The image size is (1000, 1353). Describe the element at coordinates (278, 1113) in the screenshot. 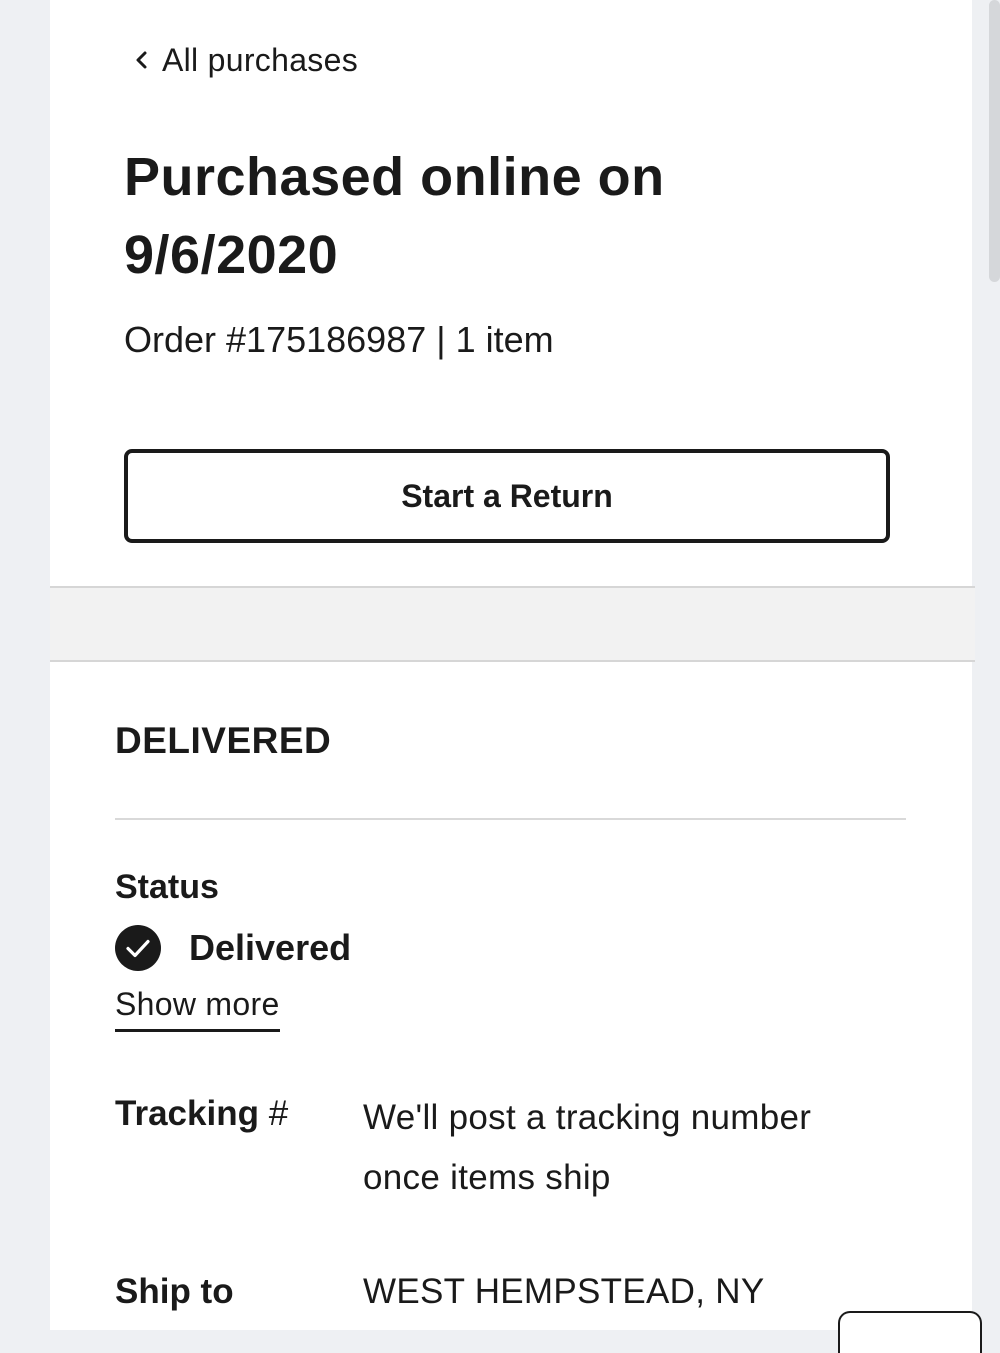

I see `tracking-hash: #` at that location.